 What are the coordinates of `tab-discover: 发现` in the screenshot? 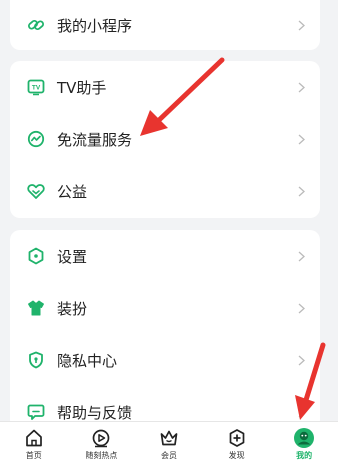 It's located at (237, 442).